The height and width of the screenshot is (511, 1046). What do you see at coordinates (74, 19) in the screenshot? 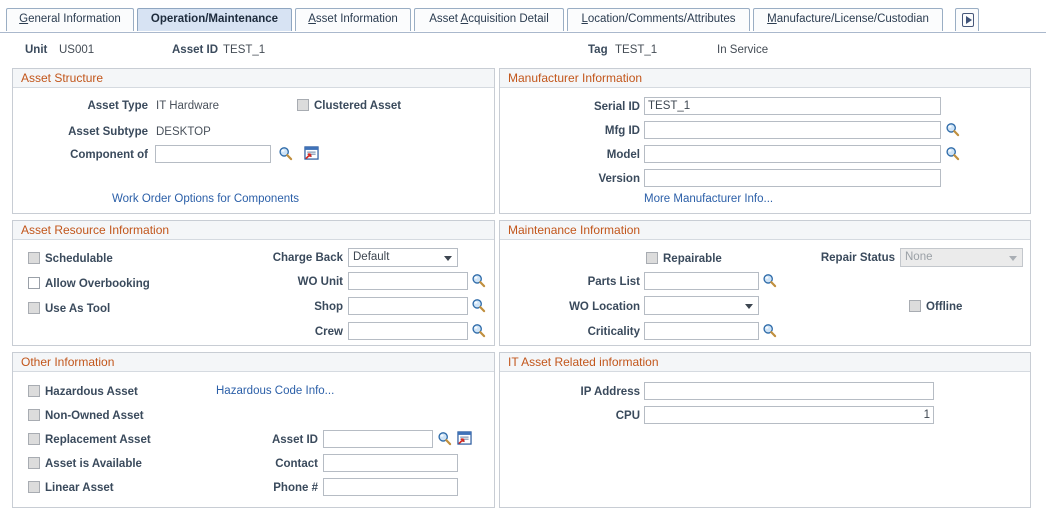
I see `tab-label: eneral Information` at bounding box center [74, 19].